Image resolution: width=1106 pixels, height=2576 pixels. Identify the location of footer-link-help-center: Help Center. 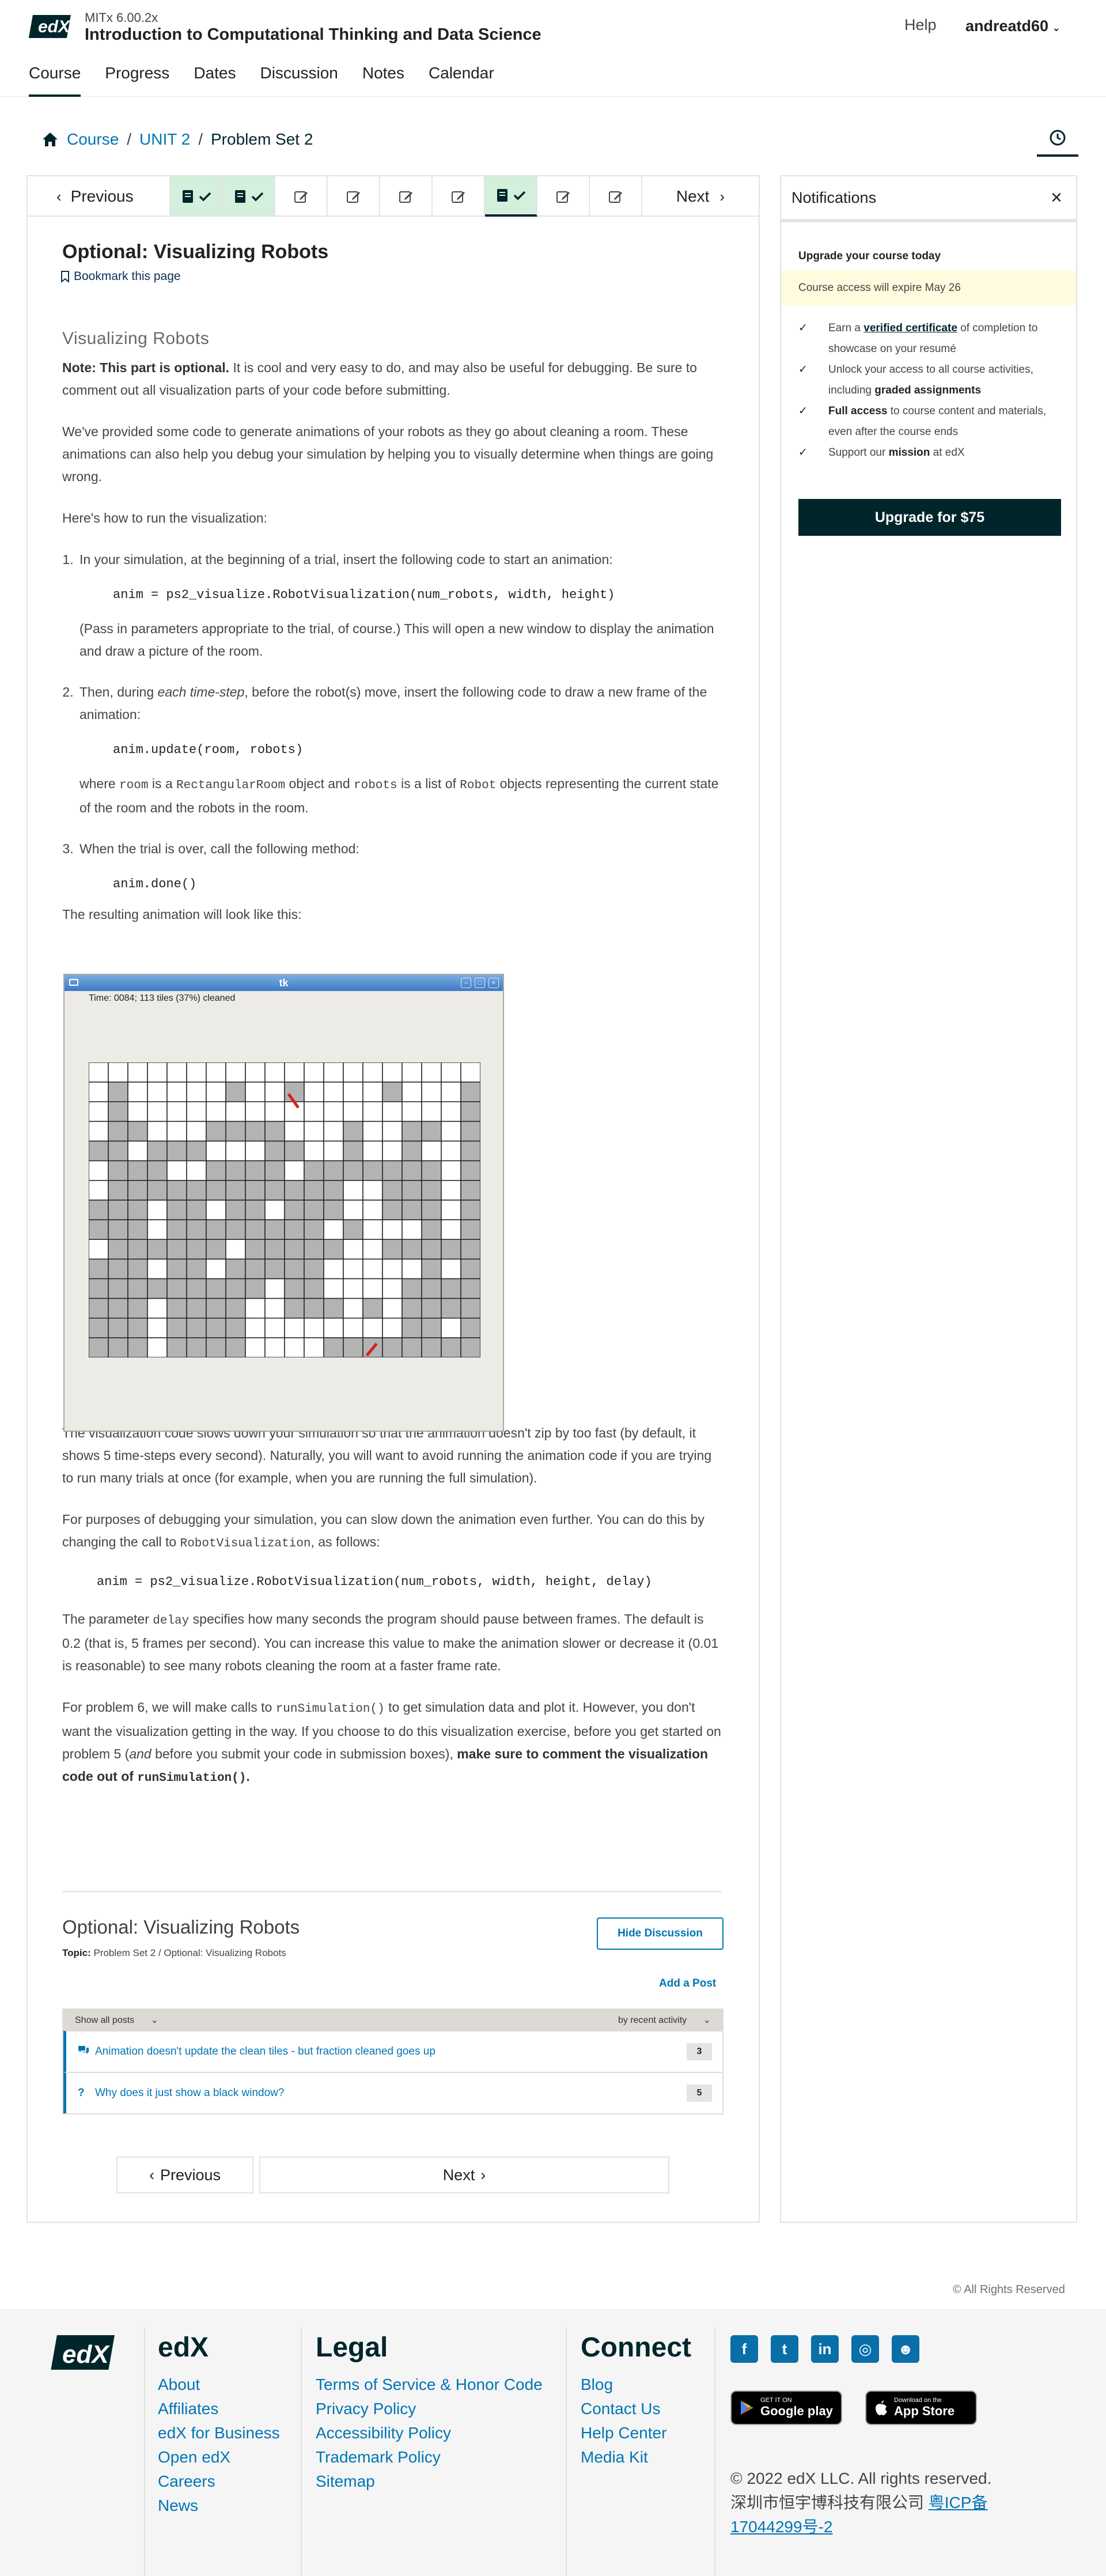
(636, 2433).